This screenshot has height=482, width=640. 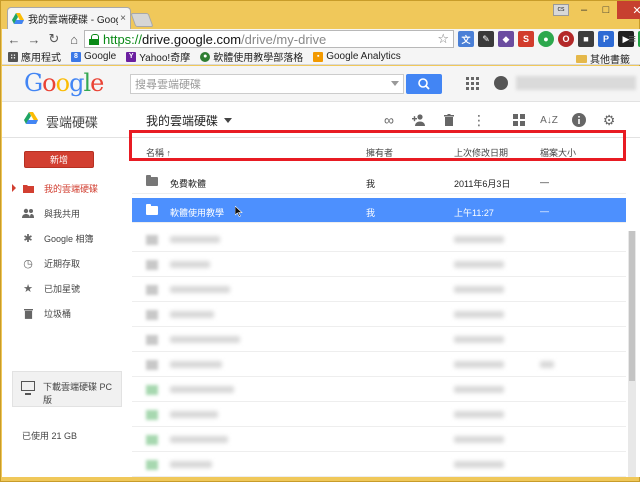 What do you see at coordinates (66, 313) in the screenshot?
I see `sidebar-item-trash: 垃圾桶` at bounding box center [66, 313].